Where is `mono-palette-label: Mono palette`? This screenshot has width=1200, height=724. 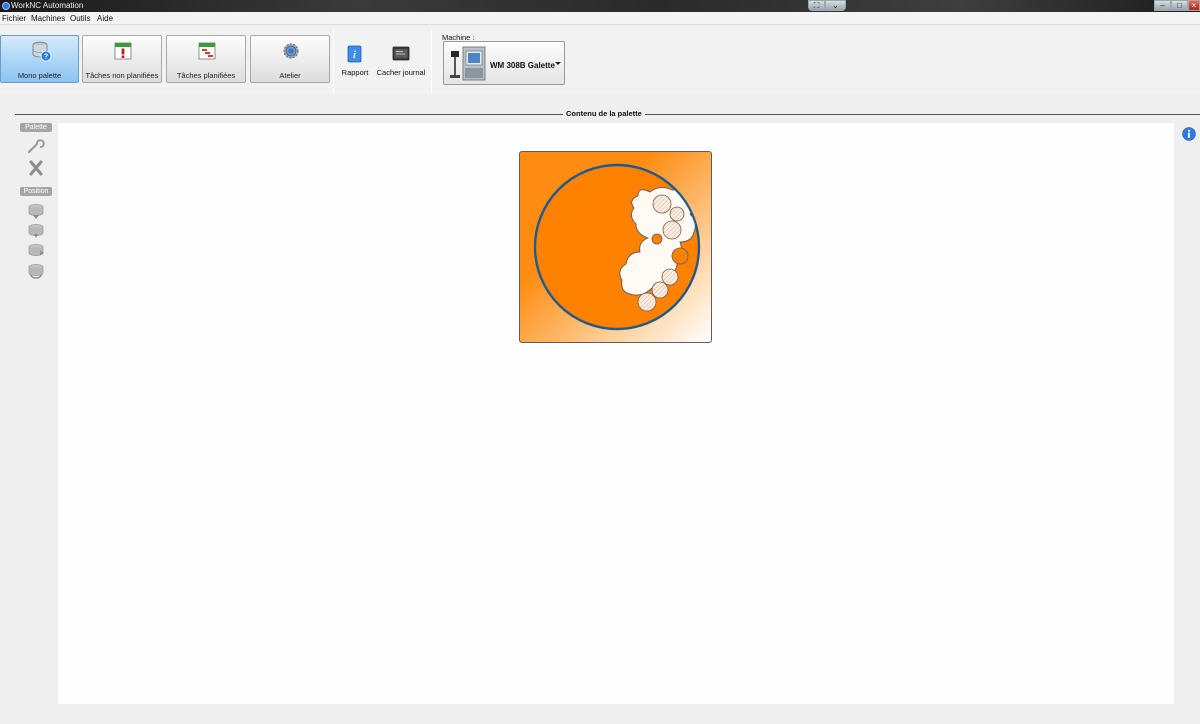
mono-palette-label: Mono palette is located at coordinates (39, 75).